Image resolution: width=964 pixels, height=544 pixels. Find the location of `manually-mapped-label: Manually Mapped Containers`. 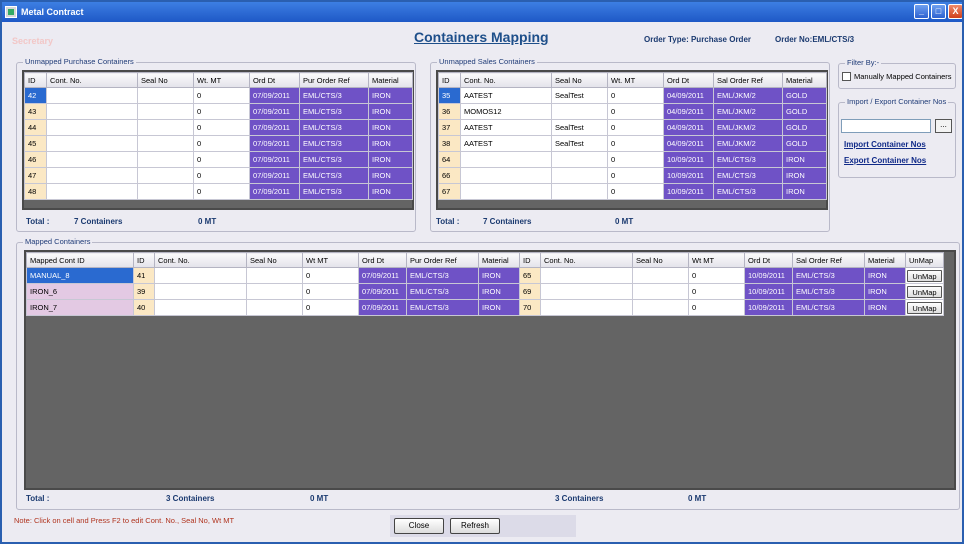

manually-mapped-label: Manually Mapped Containers is located at coordinates (903, 76).